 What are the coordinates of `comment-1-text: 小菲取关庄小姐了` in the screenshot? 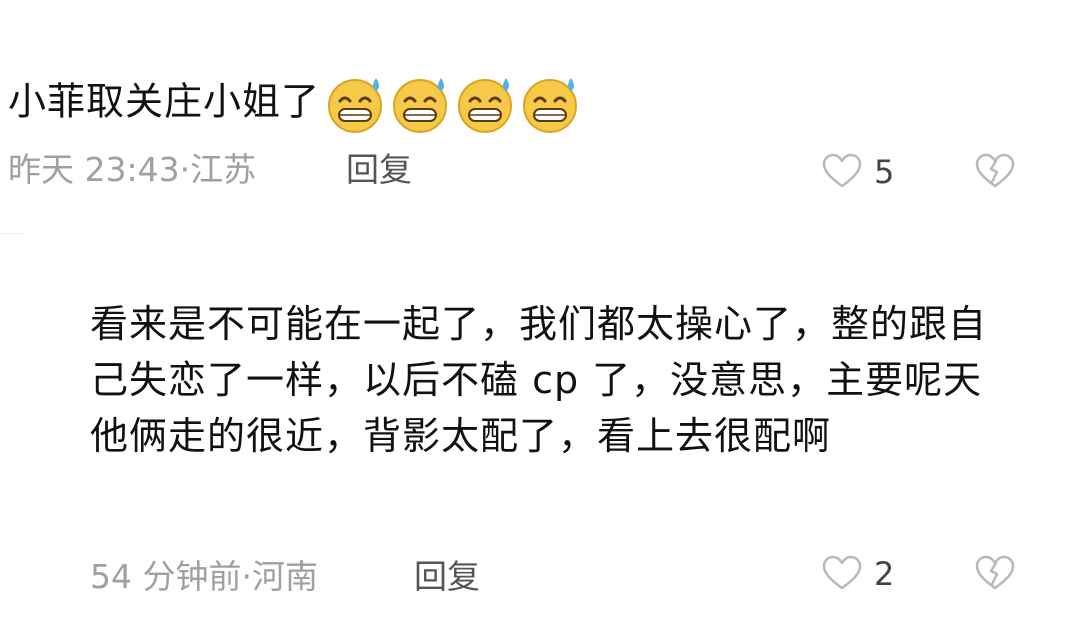 It's located at (297, 104).